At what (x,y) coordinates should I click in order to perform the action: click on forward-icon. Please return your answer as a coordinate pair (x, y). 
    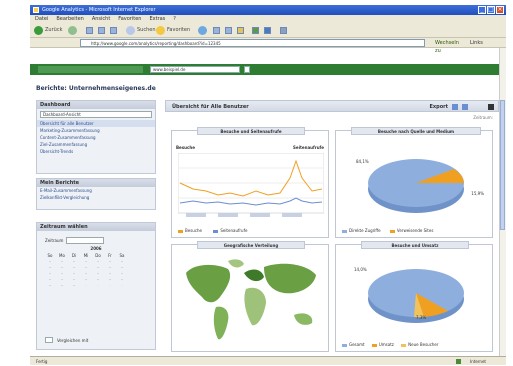
    Looking at the image, I should click on (72, 30).